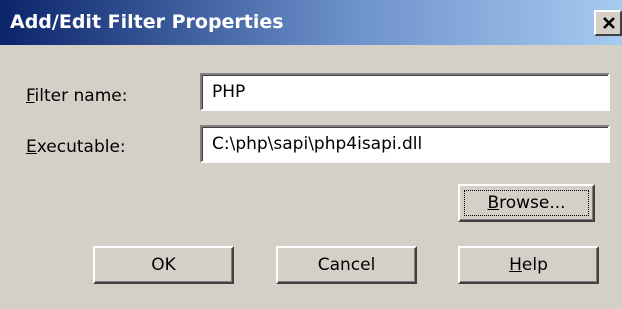 The width and height of the screenshot is (622, 309). I want to click on title-bar: Add/Edit Filter Properties, so click(311, 22).